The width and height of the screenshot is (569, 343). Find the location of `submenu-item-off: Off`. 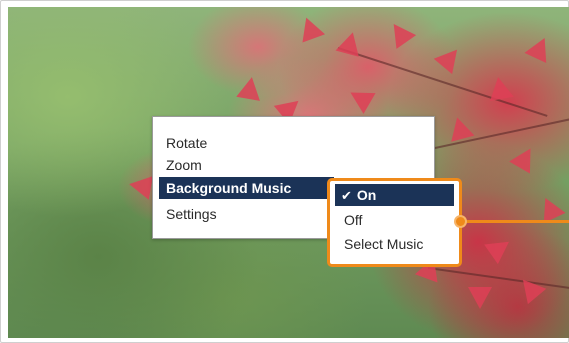

submenu-item-off: Off is located at coordinates (394, 220).